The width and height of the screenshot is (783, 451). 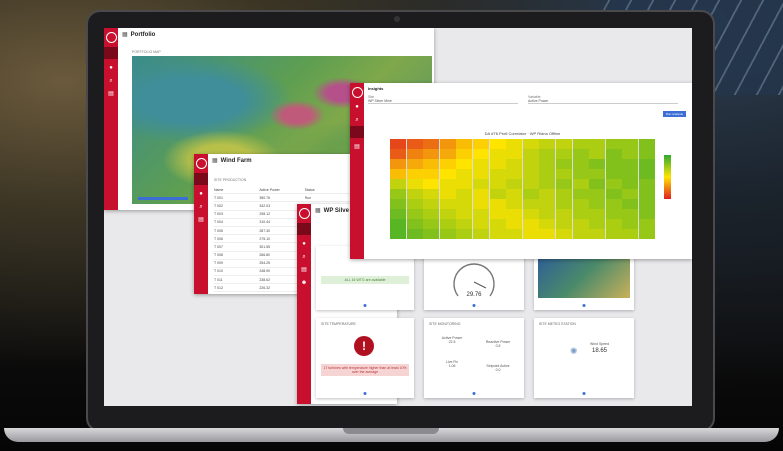 I want to click on map-timeline-bar, so click(x=163, y=198).